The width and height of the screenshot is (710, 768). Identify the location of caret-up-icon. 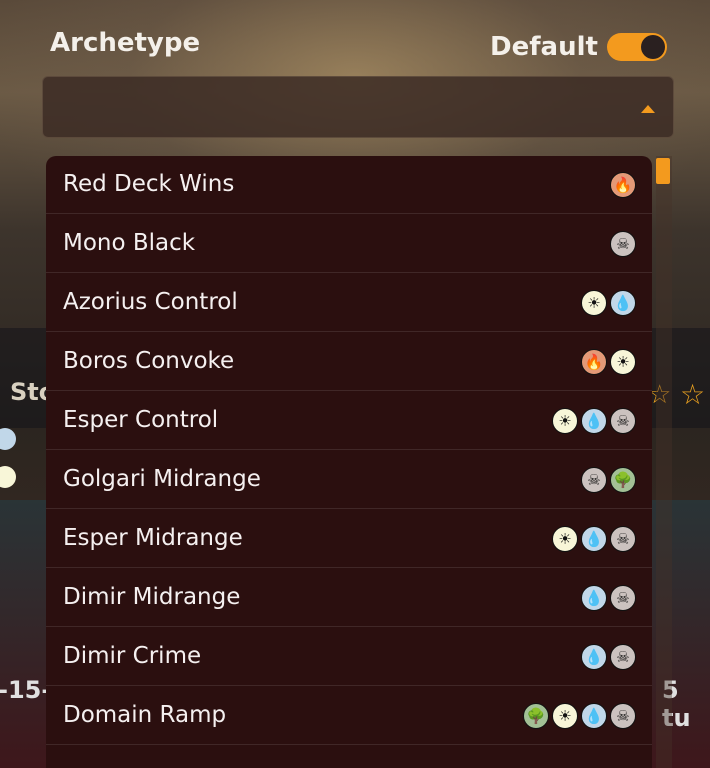
(648, 109).